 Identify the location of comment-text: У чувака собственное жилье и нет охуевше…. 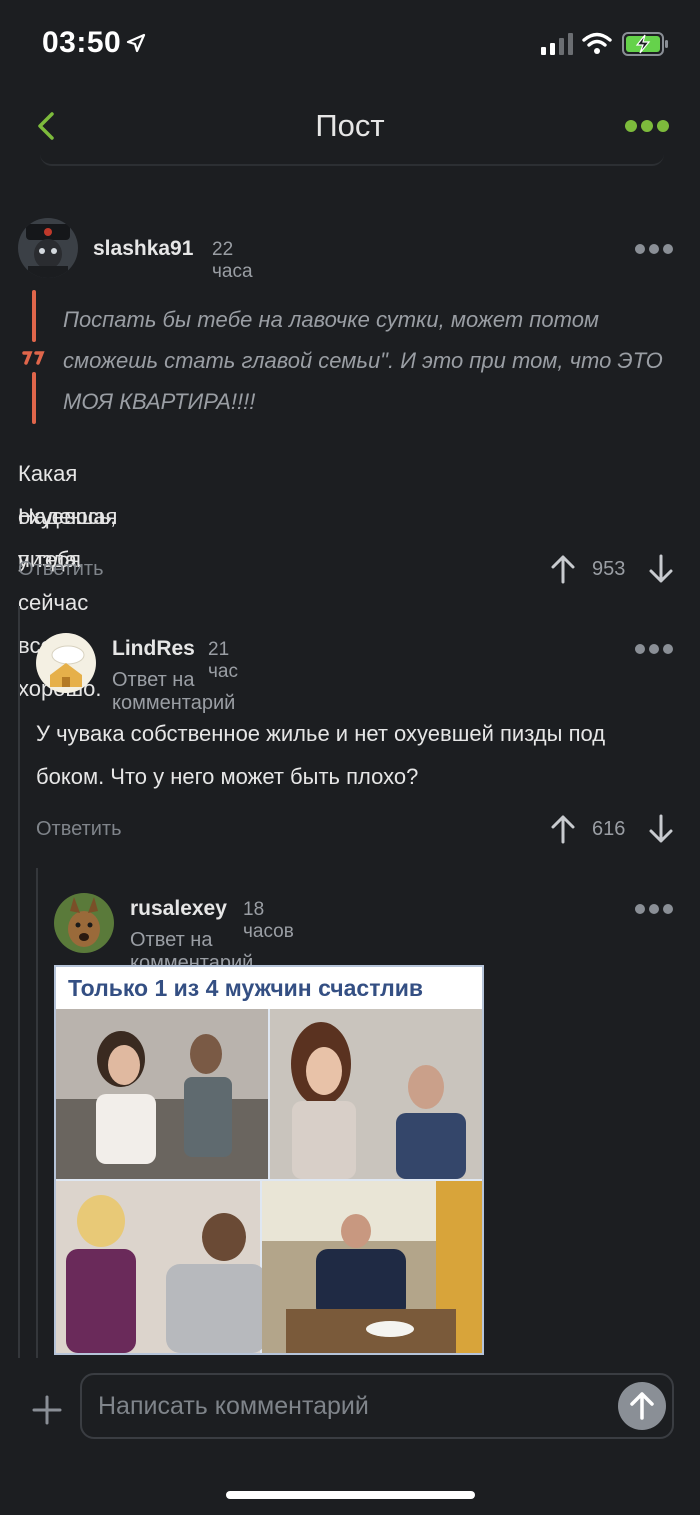
(321, 755).